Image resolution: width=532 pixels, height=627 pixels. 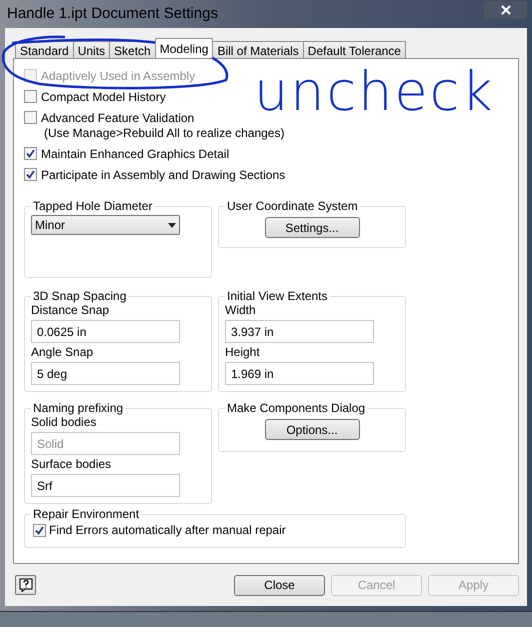 What do you see at coordinates (62, 352) in the screenshot?
I see `field-label: Angle Snap` at bounding box center [62, 352].